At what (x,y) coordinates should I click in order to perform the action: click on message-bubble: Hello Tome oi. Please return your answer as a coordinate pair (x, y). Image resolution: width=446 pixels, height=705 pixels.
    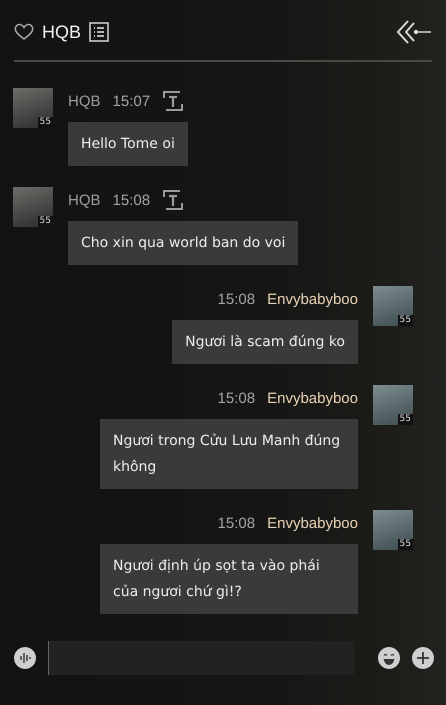
    Looking at the image, I should click on (128, 144).